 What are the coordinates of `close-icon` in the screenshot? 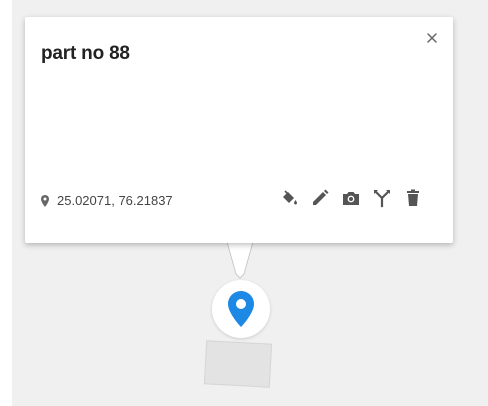 It's located at (432, 38).